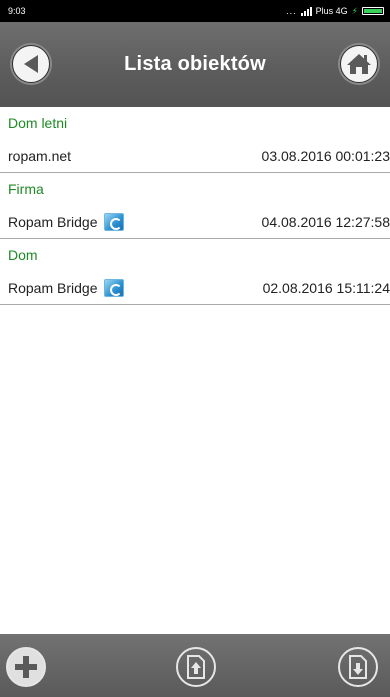 The image size is (390, 697). I want to click on object-date: 03.08.2016 00:01:23, so click(325, 156).